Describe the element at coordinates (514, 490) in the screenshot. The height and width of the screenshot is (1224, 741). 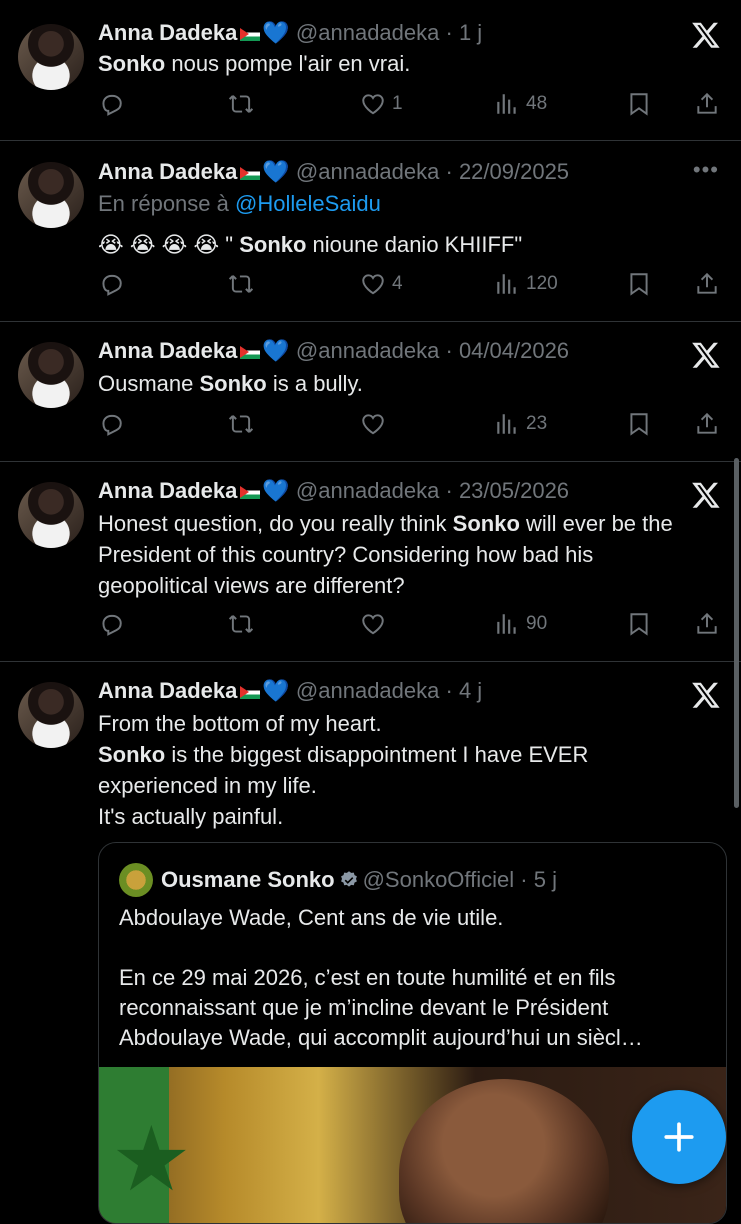
I see `tweet-time: 23/05/2026` at that location.